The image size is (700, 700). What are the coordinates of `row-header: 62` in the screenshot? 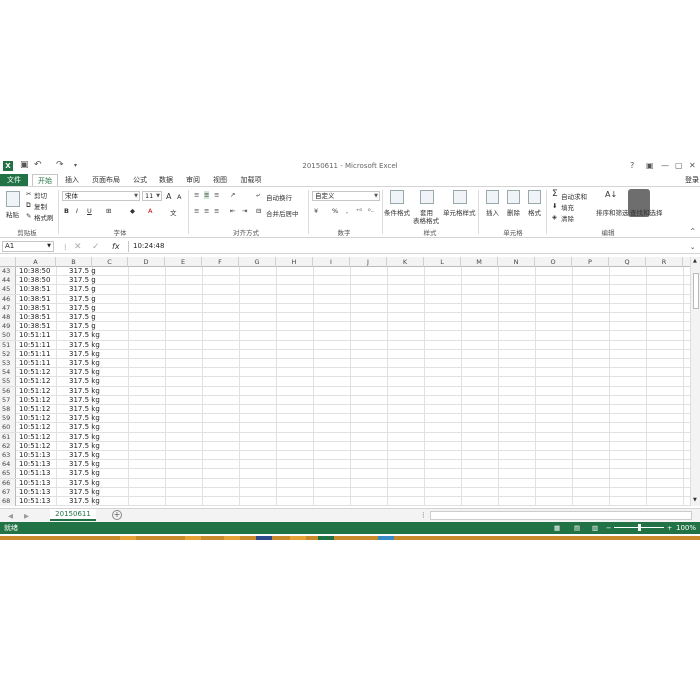 It's located at (8, 446).